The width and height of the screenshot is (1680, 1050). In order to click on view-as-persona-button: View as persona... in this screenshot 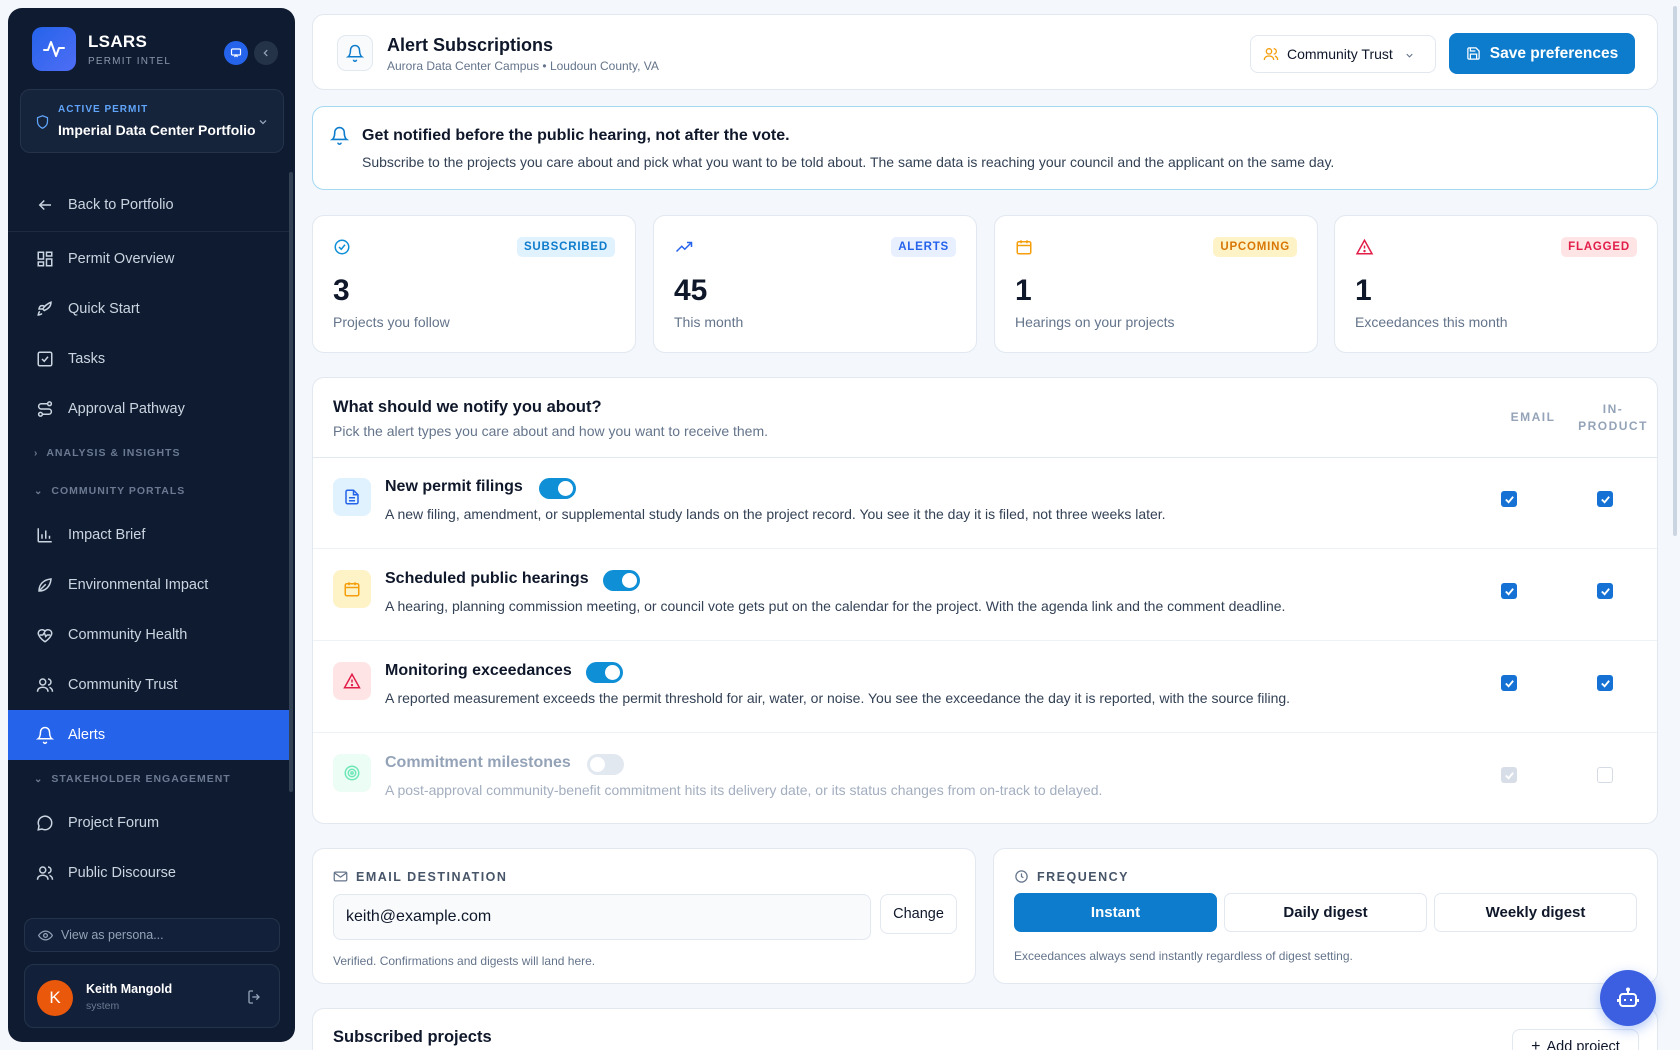, I will do `click(152, 935)`.